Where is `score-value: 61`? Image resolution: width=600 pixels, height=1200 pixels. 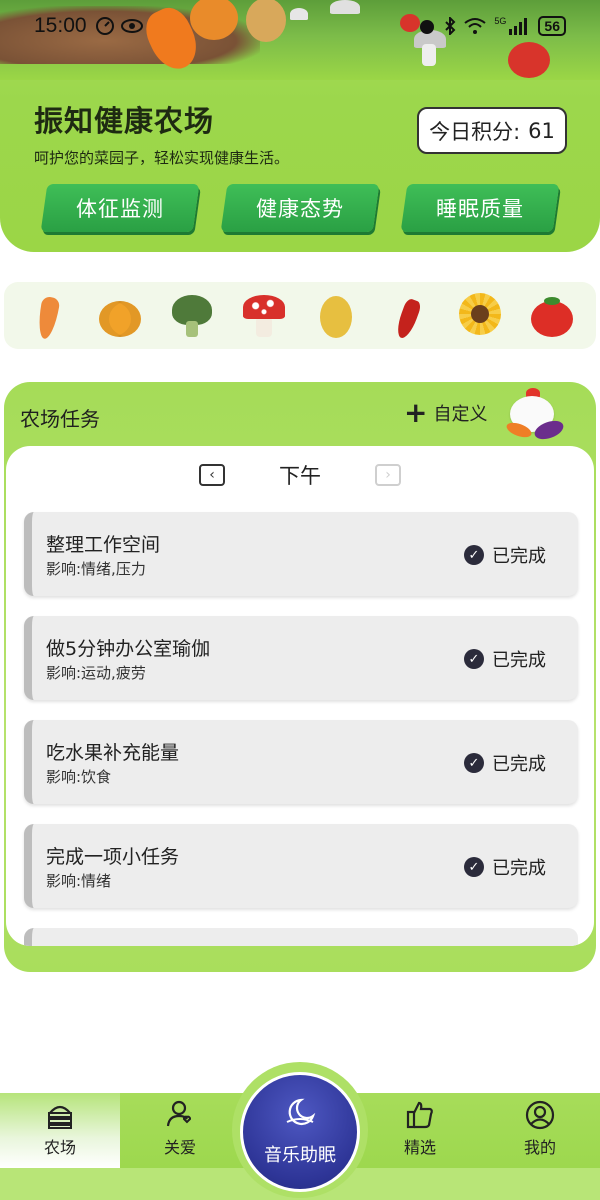
score-value: 61 is located at coordinates (541, 130).